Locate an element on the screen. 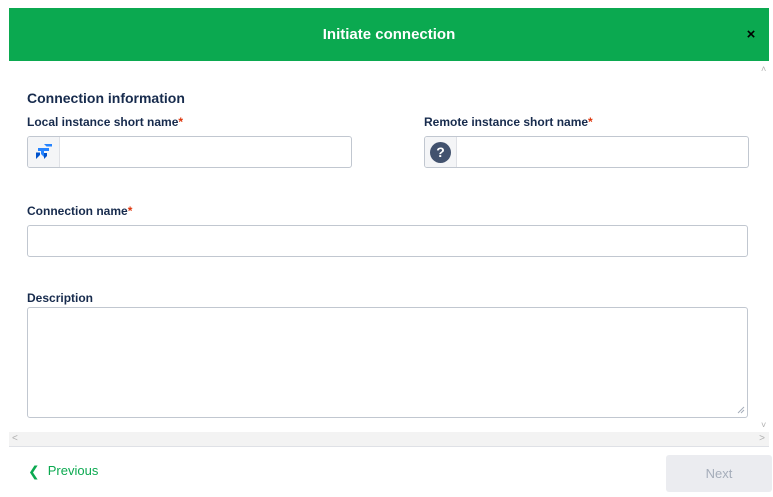 The height and width of the screenshot is (497, 773). chevron-left-icon: ❮ is located at coordinates (34, 470).